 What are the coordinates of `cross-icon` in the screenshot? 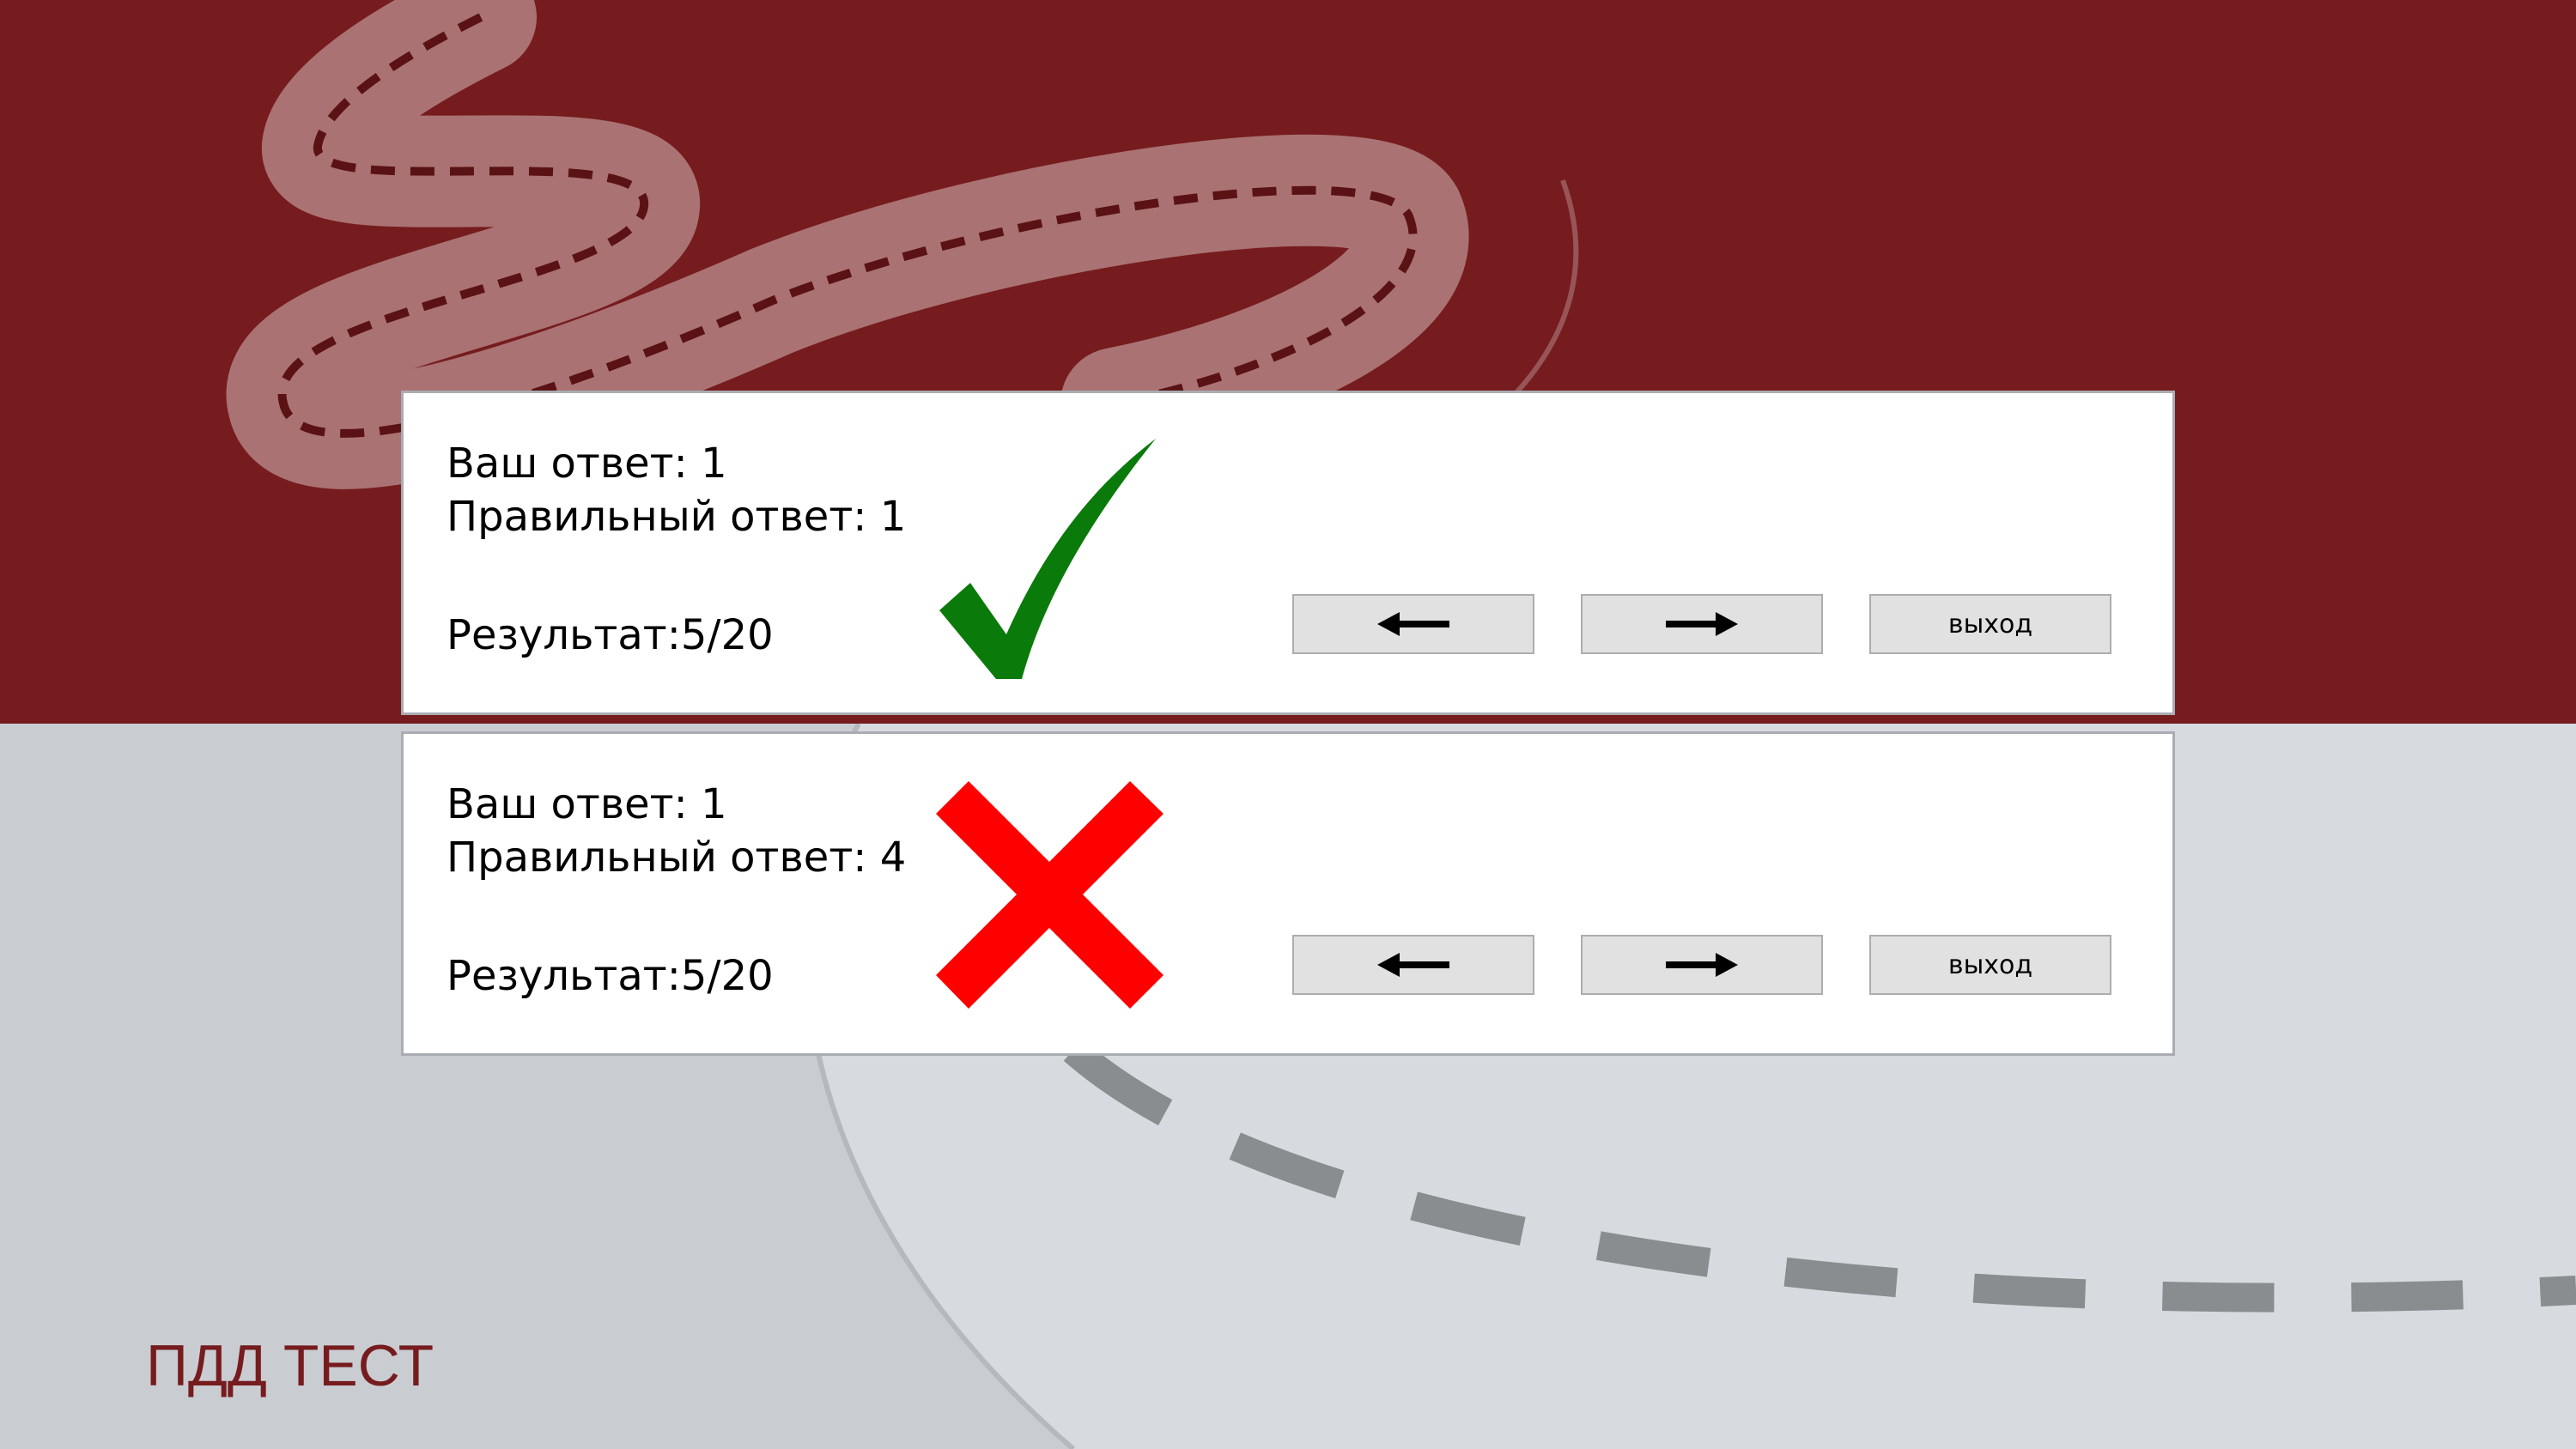 It's located at (1049, 895).